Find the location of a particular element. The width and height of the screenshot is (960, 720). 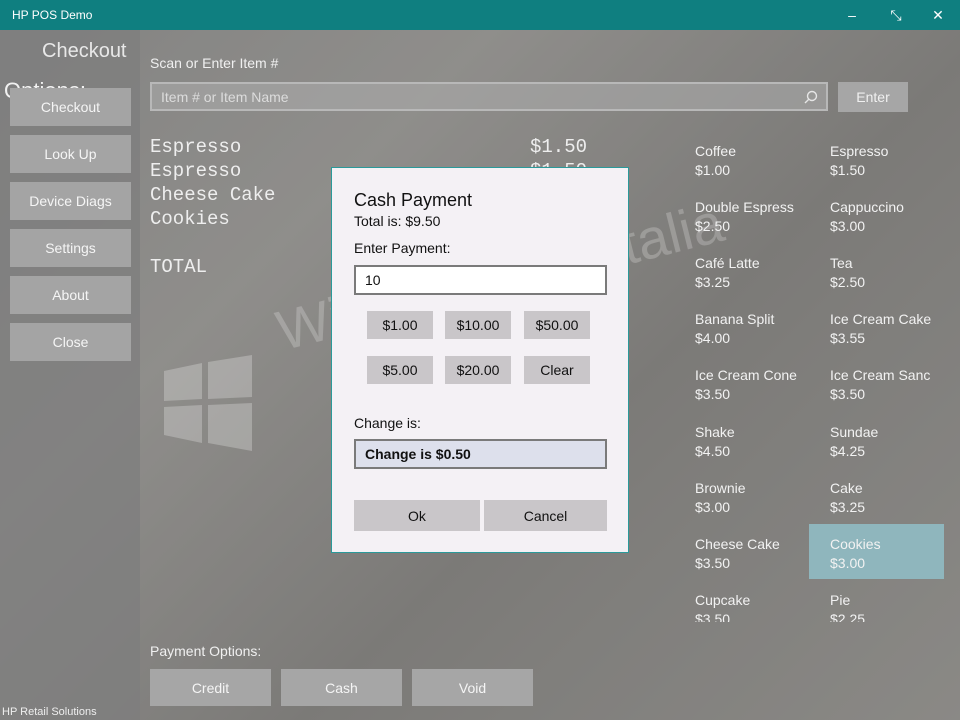

cancel-button: Cancel is located at coordinates (545, 515).